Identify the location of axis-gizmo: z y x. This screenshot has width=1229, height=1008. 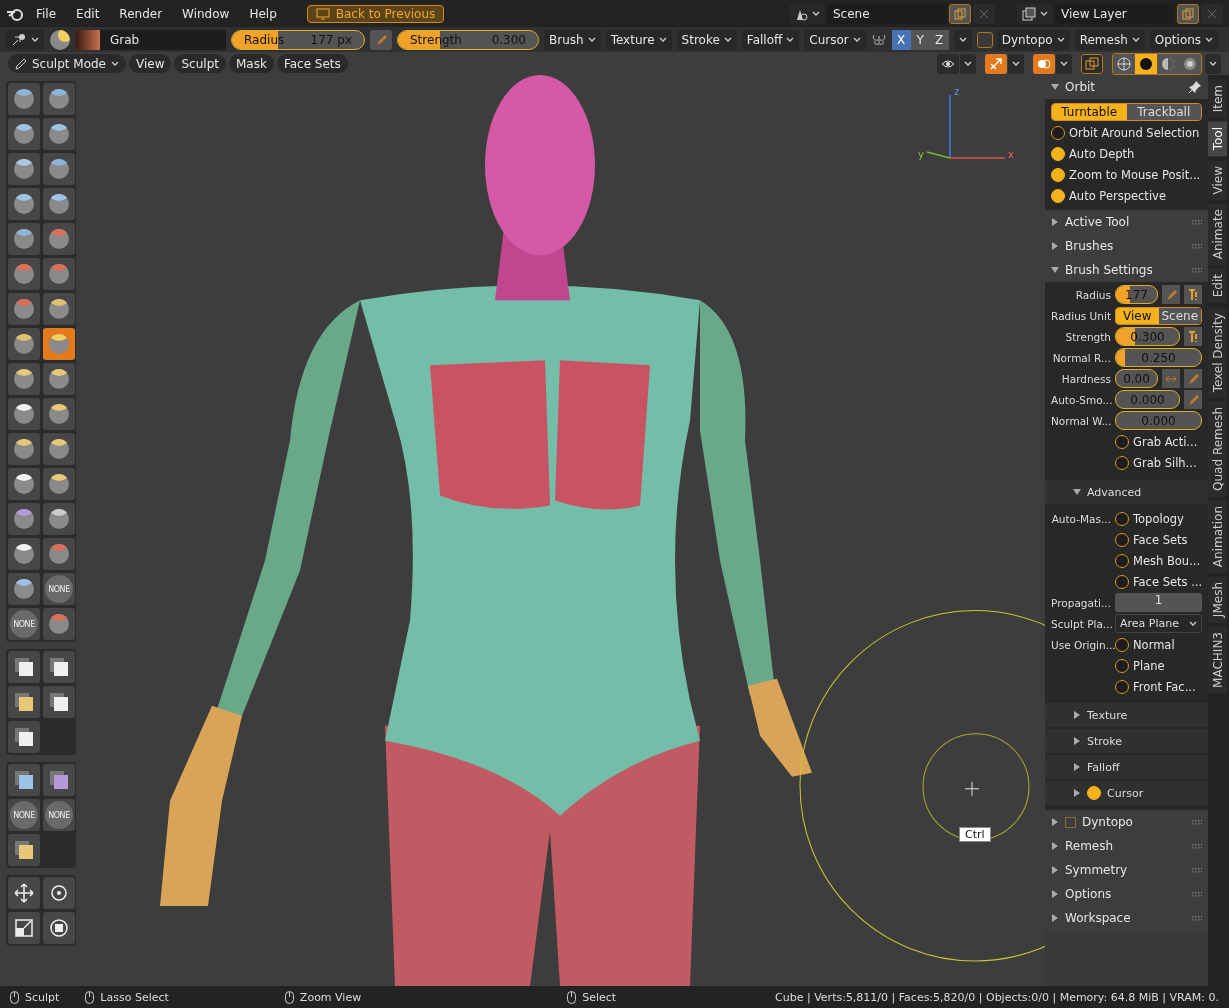
(966, 123).